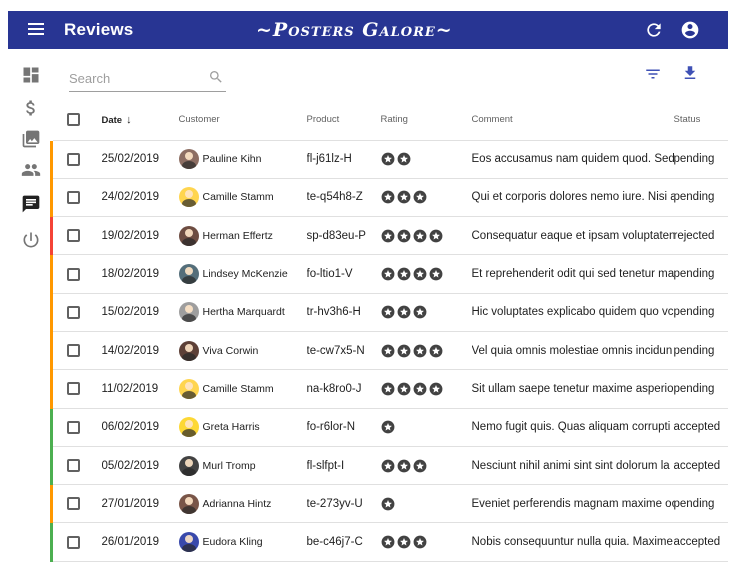 The image size is (739, 569). What do you see at coordinates (690, 73) in the screenshot?
I see `download-icon` at bounding box center [690, 73].